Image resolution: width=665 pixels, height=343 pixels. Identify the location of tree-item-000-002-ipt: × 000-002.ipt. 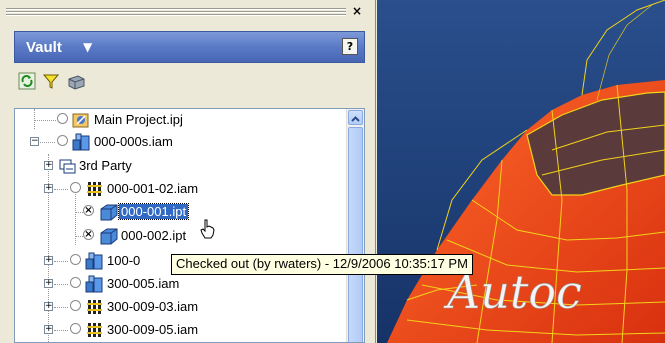
(180, 236).